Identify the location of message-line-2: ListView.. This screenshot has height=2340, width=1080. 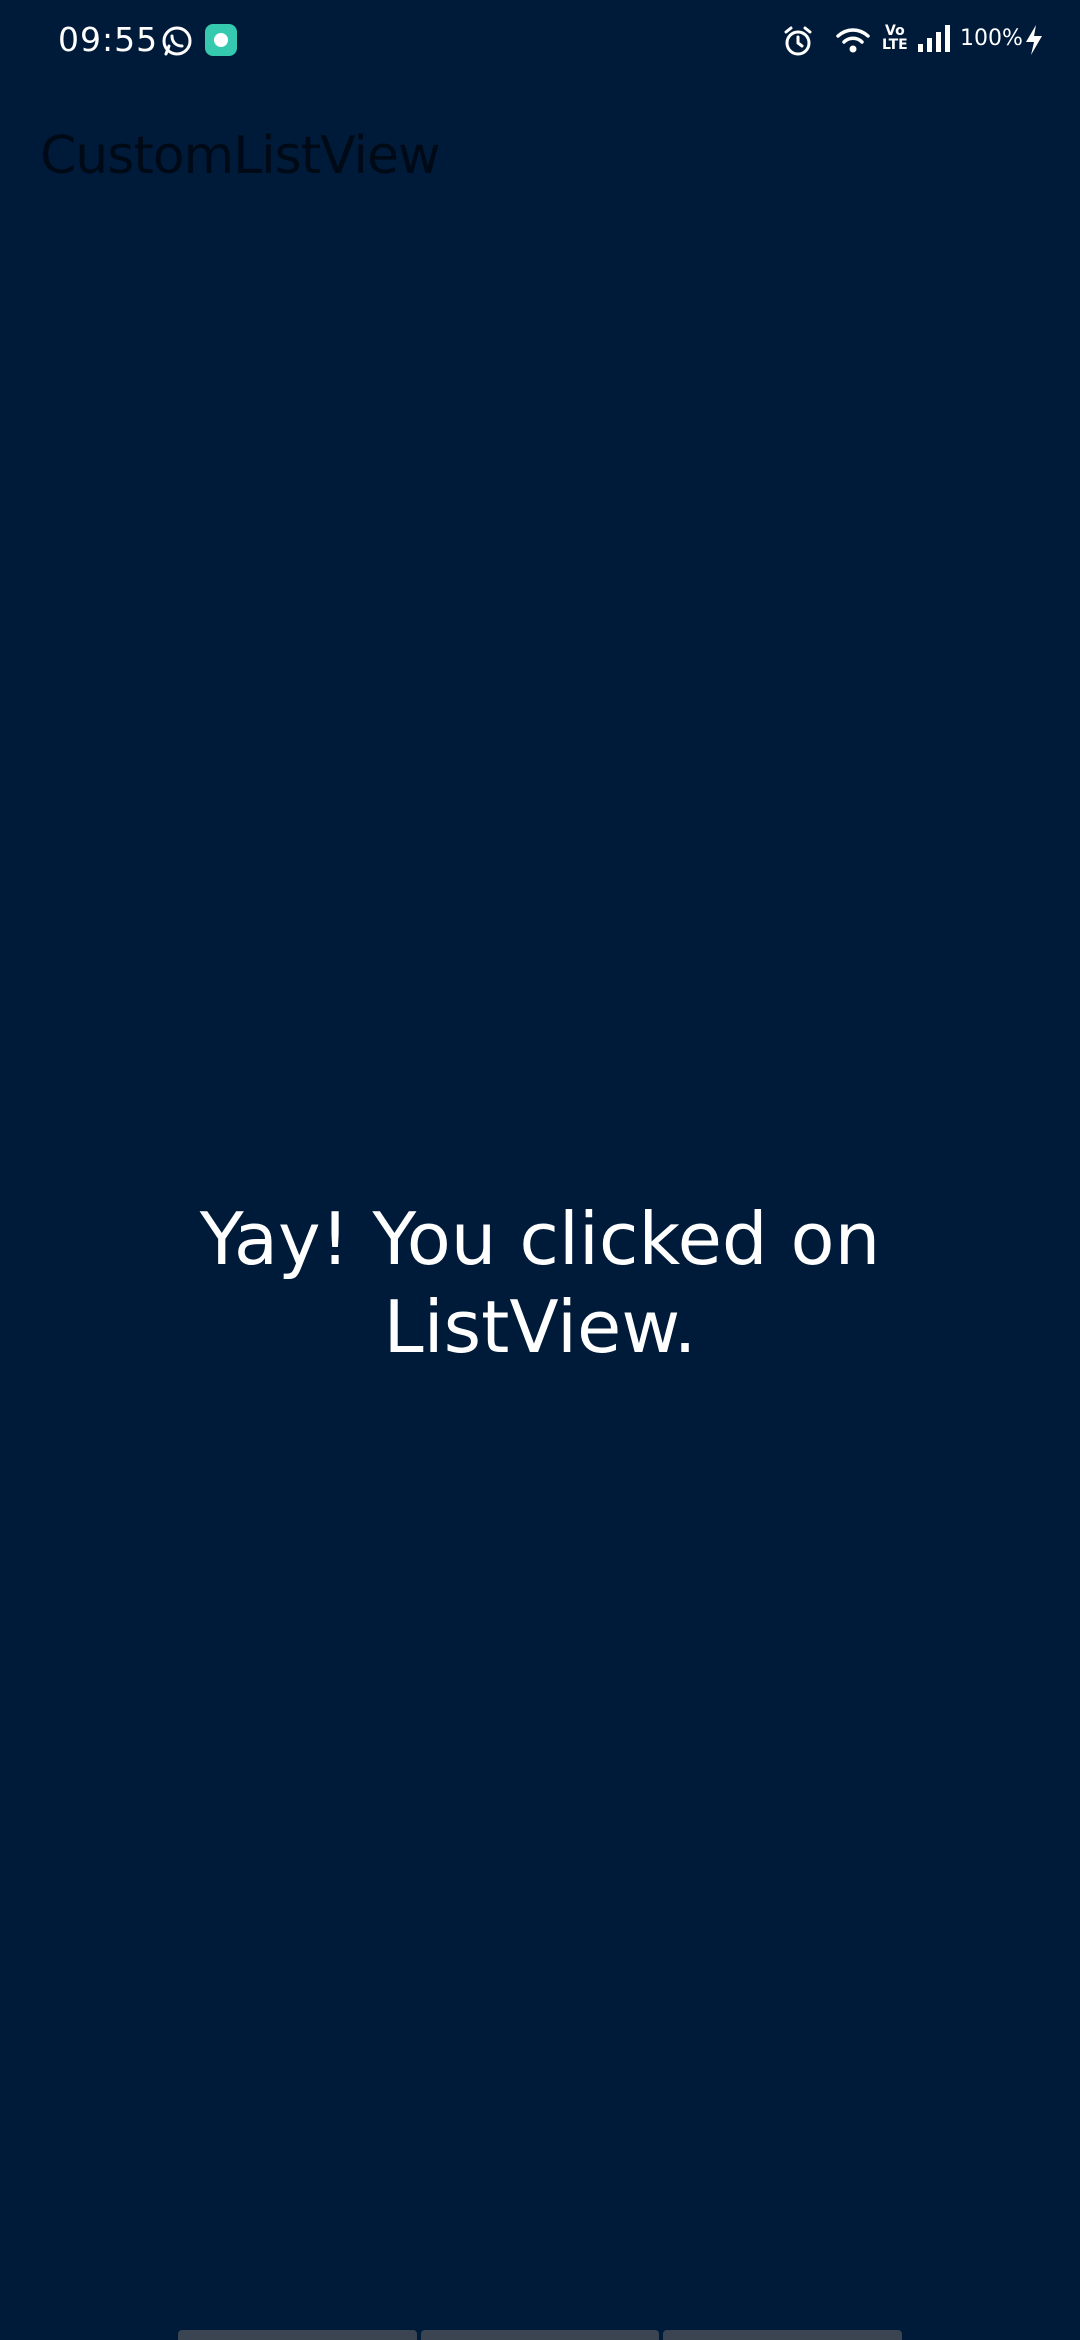
(540, 1327).